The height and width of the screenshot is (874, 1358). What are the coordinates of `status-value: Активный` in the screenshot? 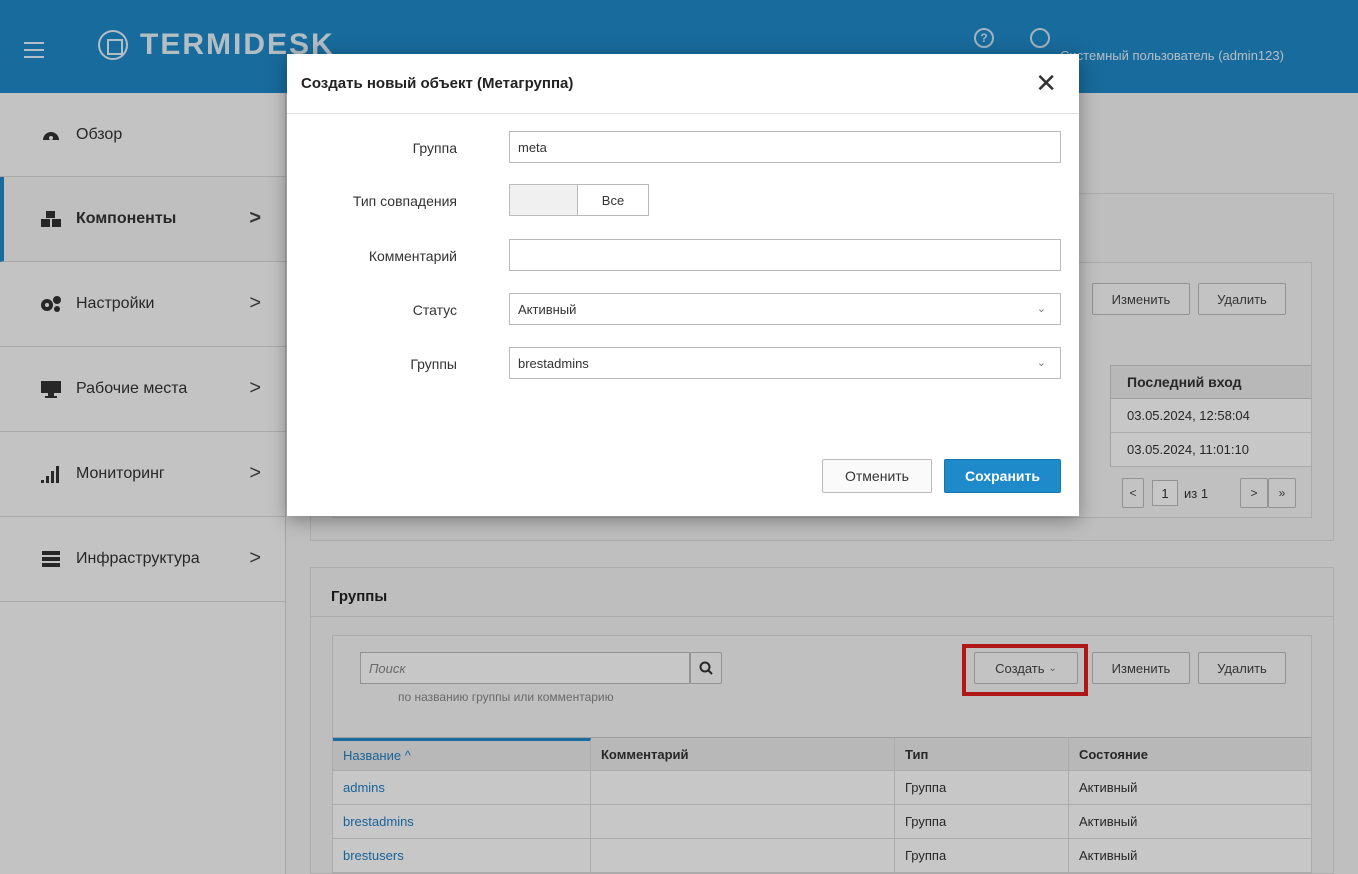 It's located at (547, 309).